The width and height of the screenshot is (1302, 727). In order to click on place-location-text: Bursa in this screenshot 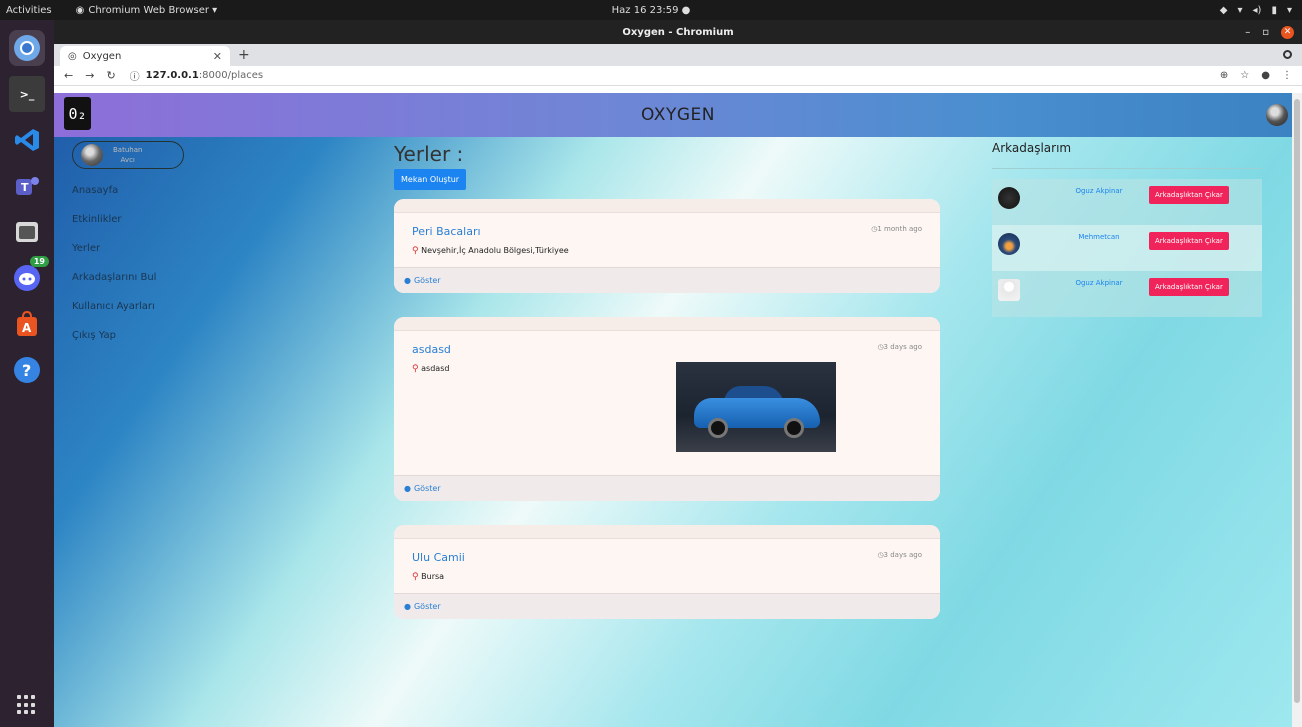, I will do `click(433, 576)`.